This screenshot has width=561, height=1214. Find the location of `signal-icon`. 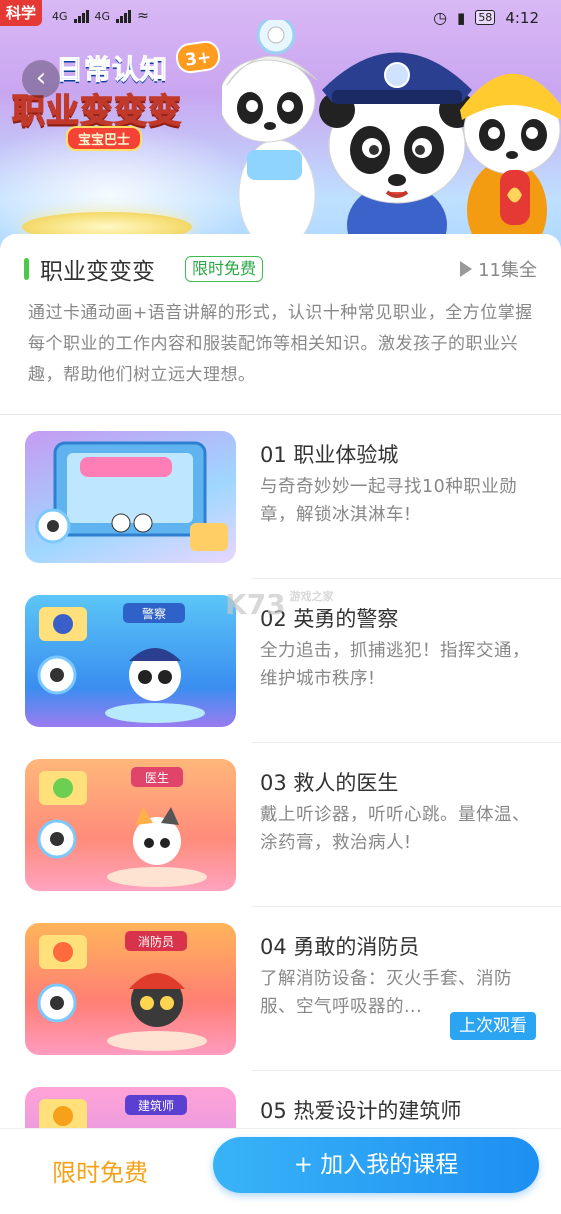

signal-icon is located at coordinates (81, 16).